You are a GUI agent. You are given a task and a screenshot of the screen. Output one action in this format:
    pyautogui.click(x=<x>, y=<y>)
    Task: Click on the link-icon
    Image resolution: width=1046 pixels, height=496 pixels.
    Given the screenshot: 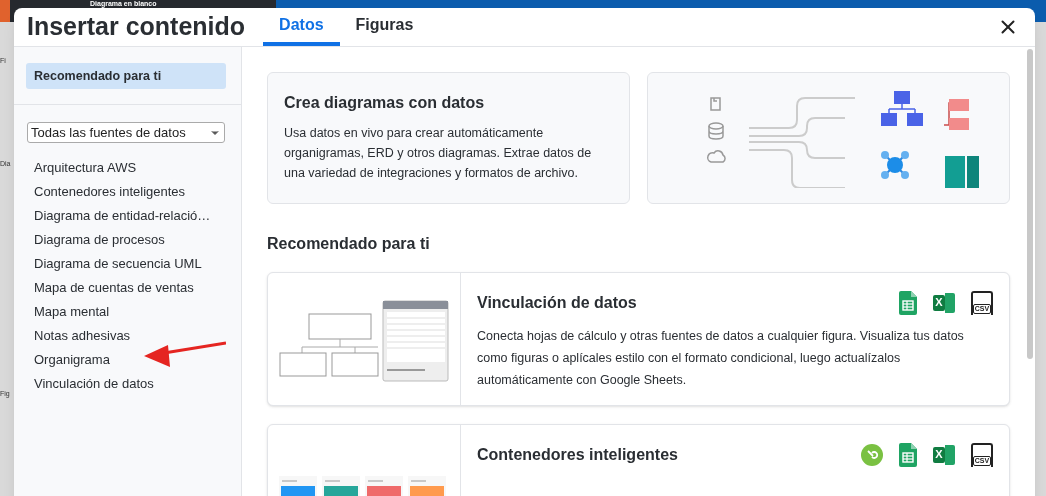 What is the action you would take?
    pyautogui.click(x=872, y=454)
    